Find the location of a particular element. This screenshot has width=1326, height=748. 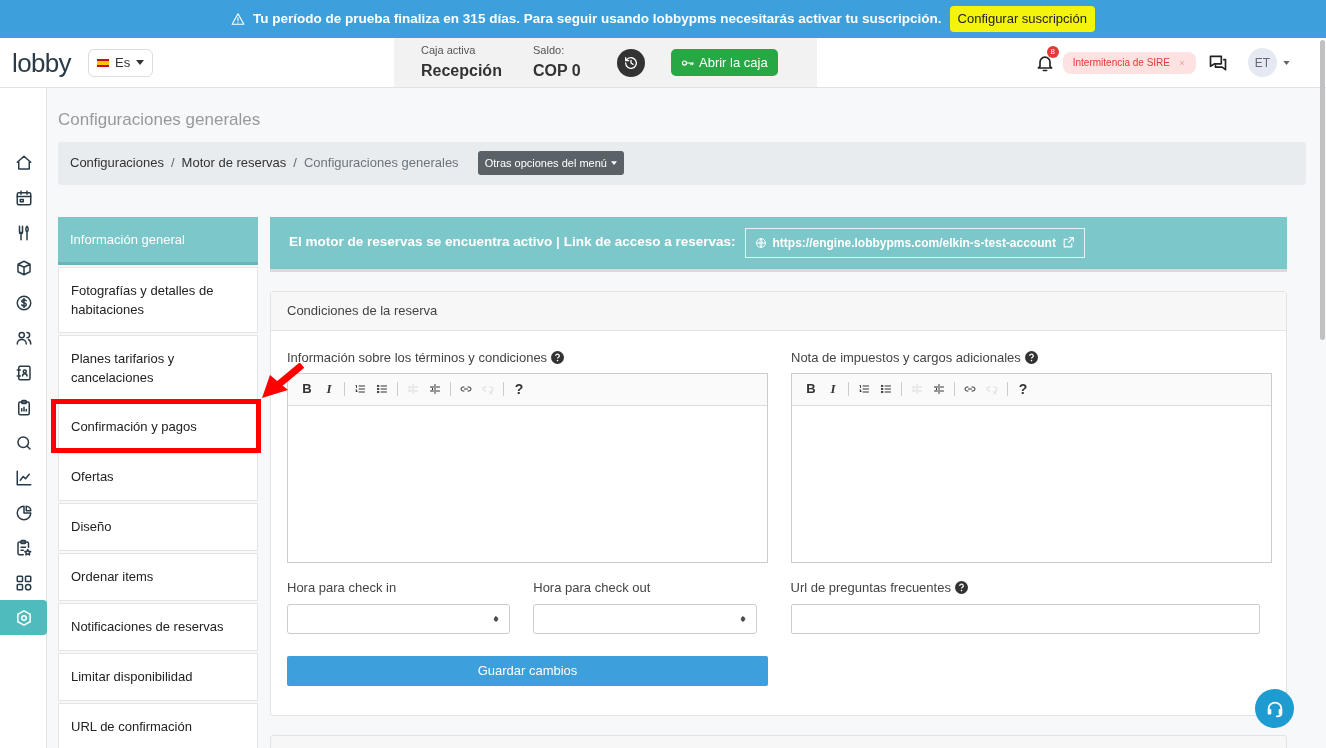

close-icon is located at coordinates (1182, 62).